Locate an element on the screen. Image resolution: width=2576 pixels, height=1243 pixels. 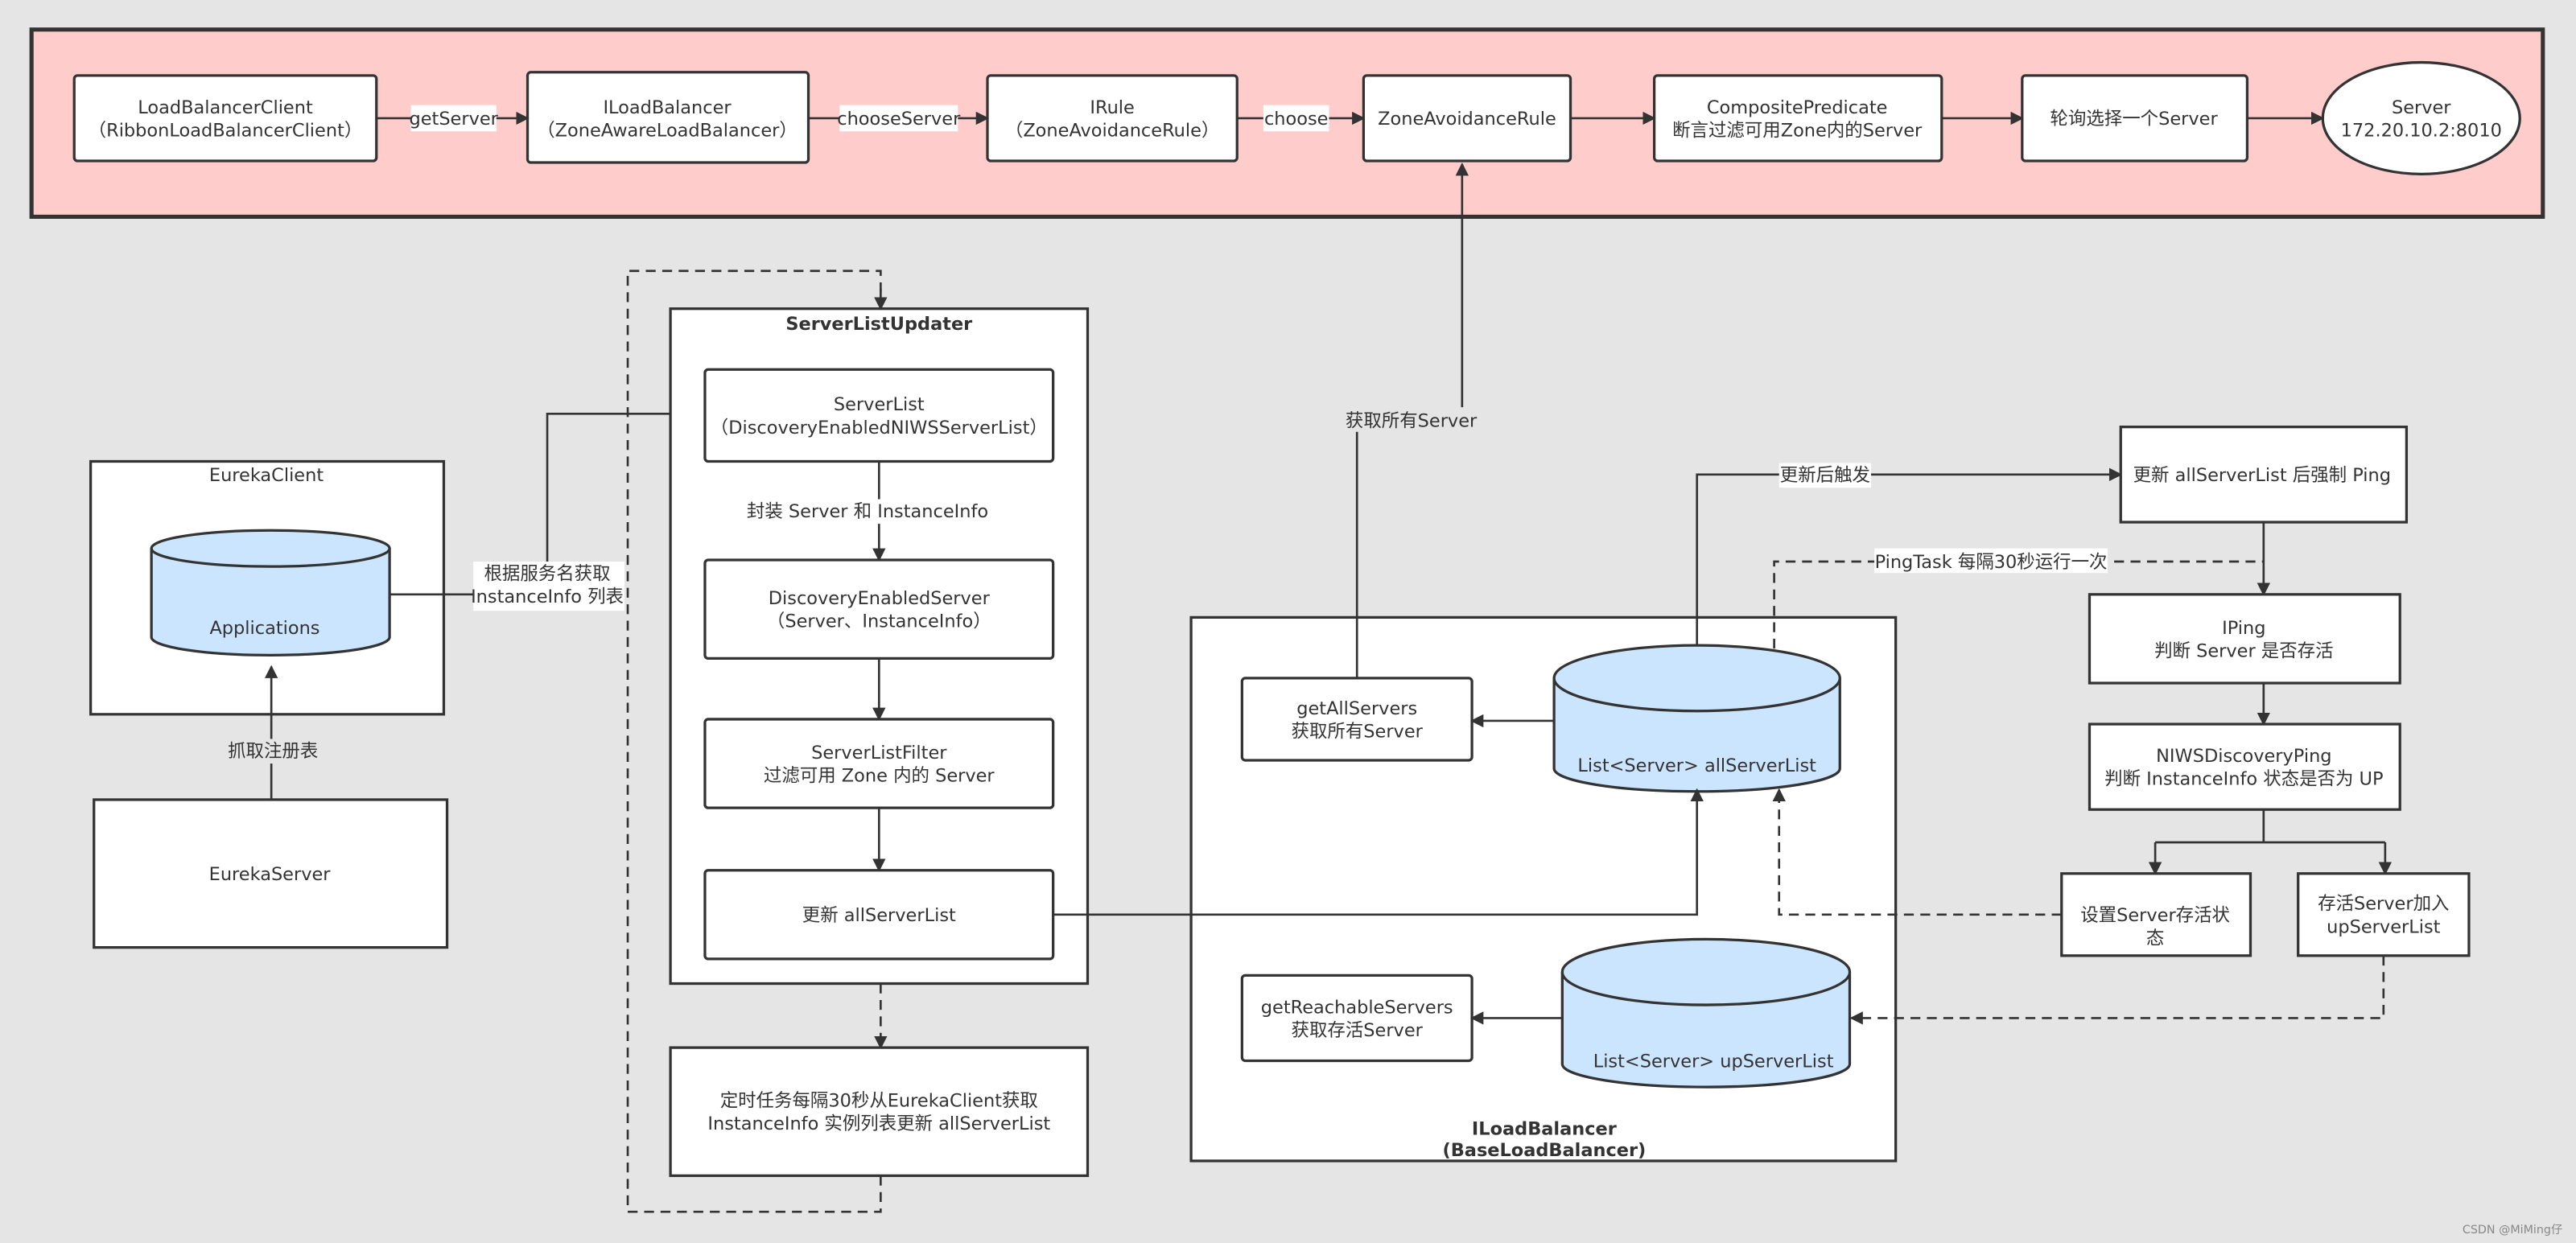
svg-text: LoadBalancerClient is located at coordinates (225, 107).